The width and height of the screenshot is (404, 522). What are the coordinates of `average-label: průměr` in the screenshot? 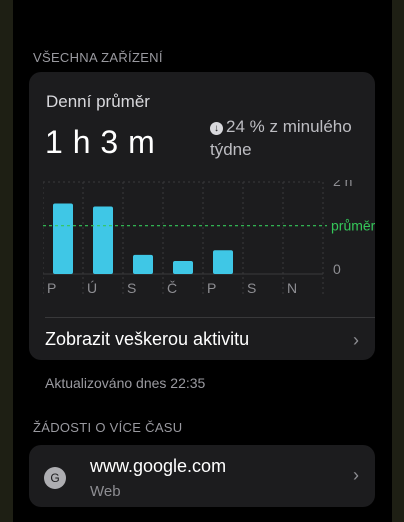 It's located at (353, 226).